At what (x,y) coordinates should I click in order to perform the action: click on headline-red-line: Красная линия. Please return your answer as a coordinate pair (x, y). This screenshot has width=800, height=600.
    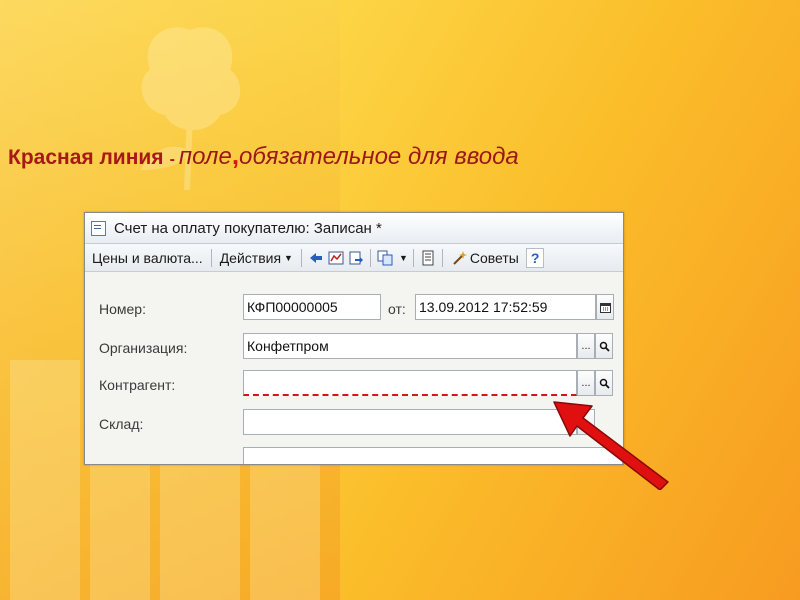
    Looking at the image, I should click on (86, 157).